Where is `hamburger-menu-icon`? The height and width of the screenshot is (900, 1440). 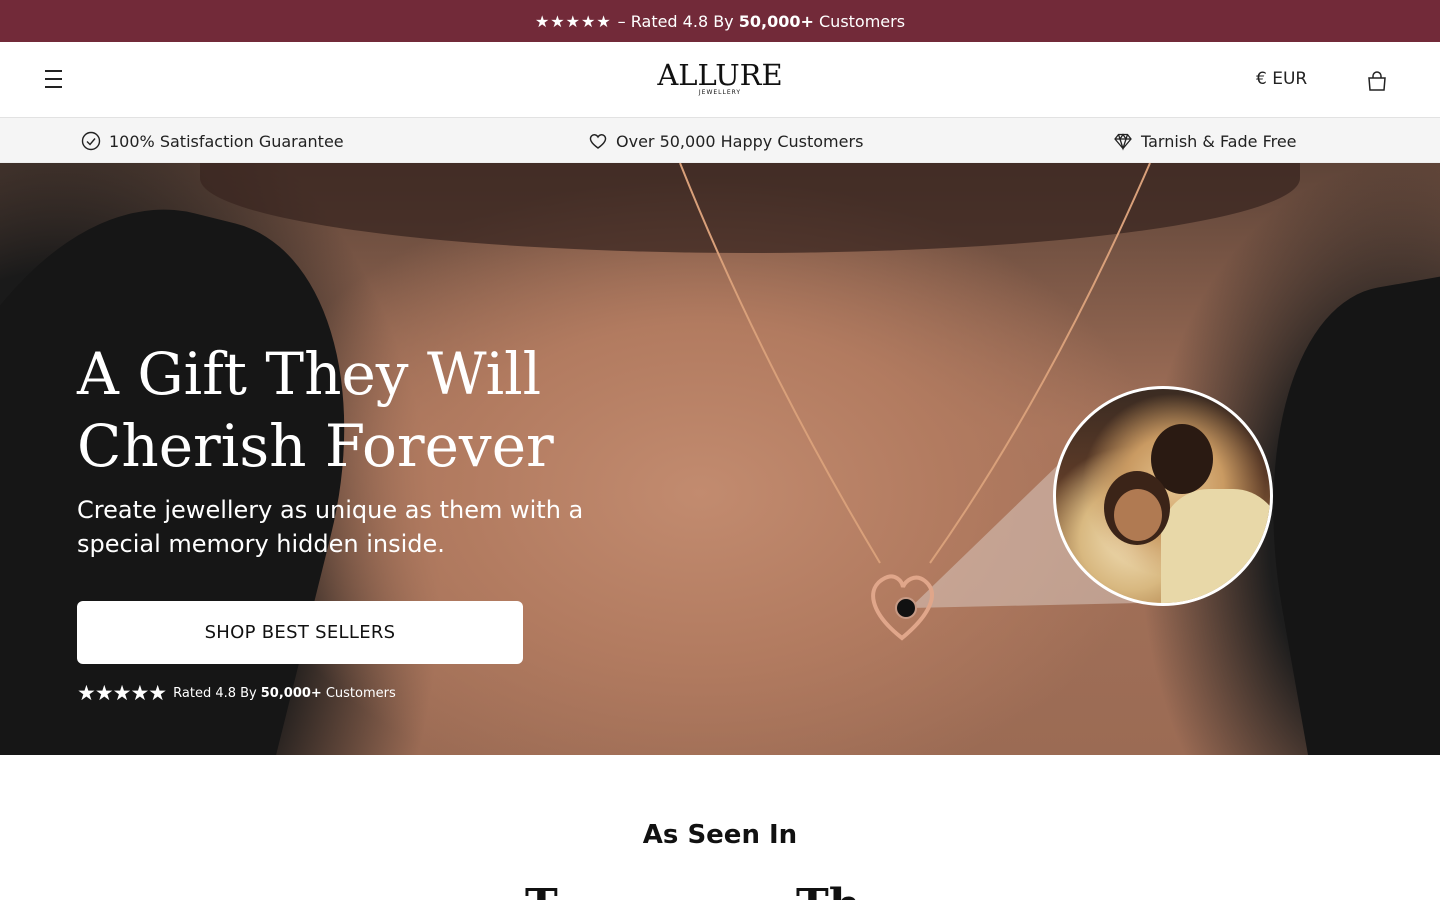
hamburger-menu-icon is located at coordinates (55, 79).